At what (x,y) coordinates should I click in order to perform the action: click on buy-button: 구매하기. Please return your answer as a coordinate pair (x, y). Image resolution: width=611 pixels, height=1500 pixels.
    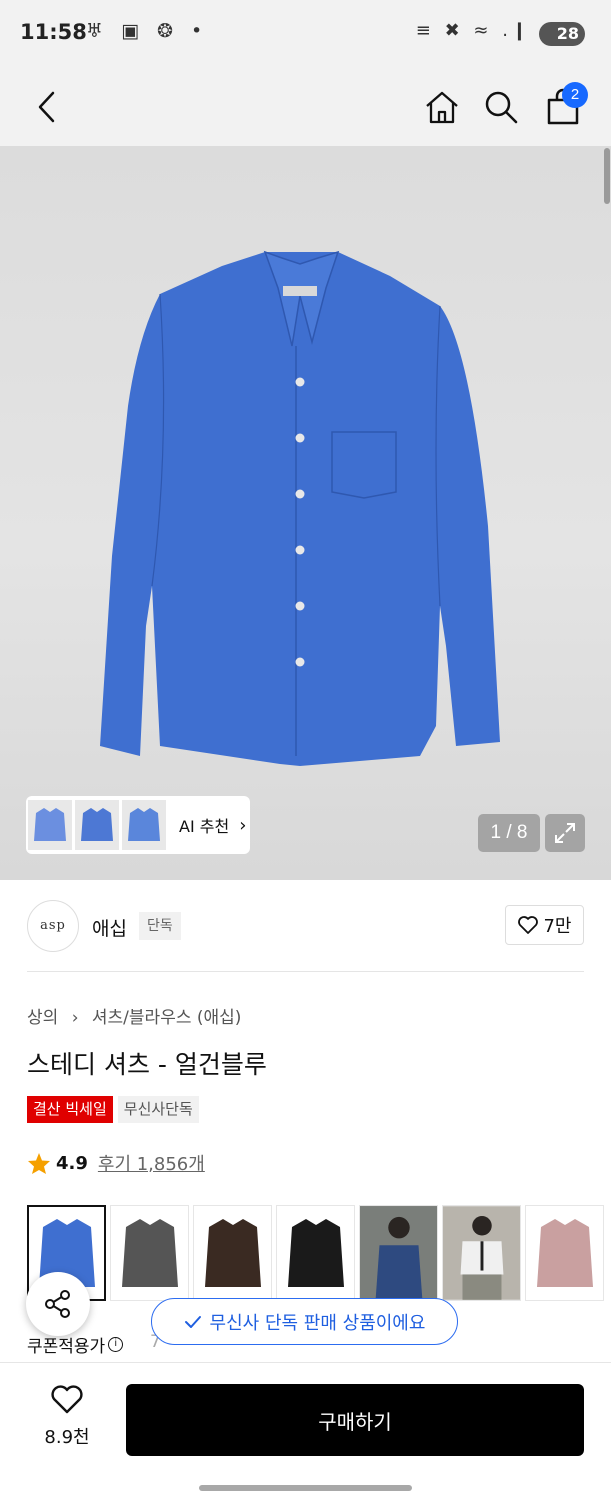
    Looking at the image, I should click on (355, 1420).